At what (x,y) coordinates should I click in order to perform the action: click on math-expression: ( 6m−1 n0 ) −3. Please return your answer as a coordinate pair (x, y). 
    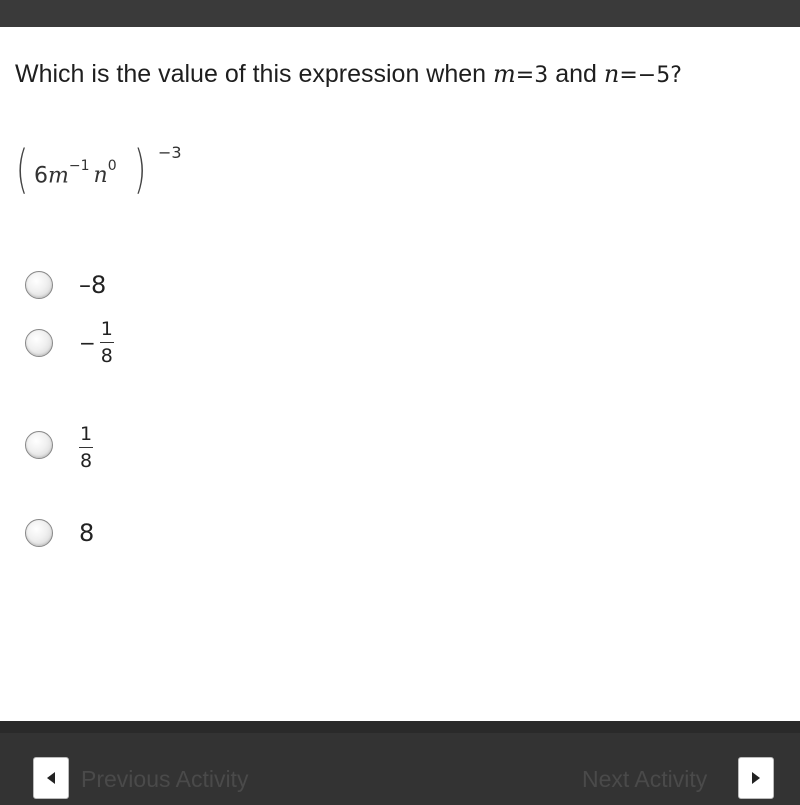
    Looking at the image, I should click on (112, 177).